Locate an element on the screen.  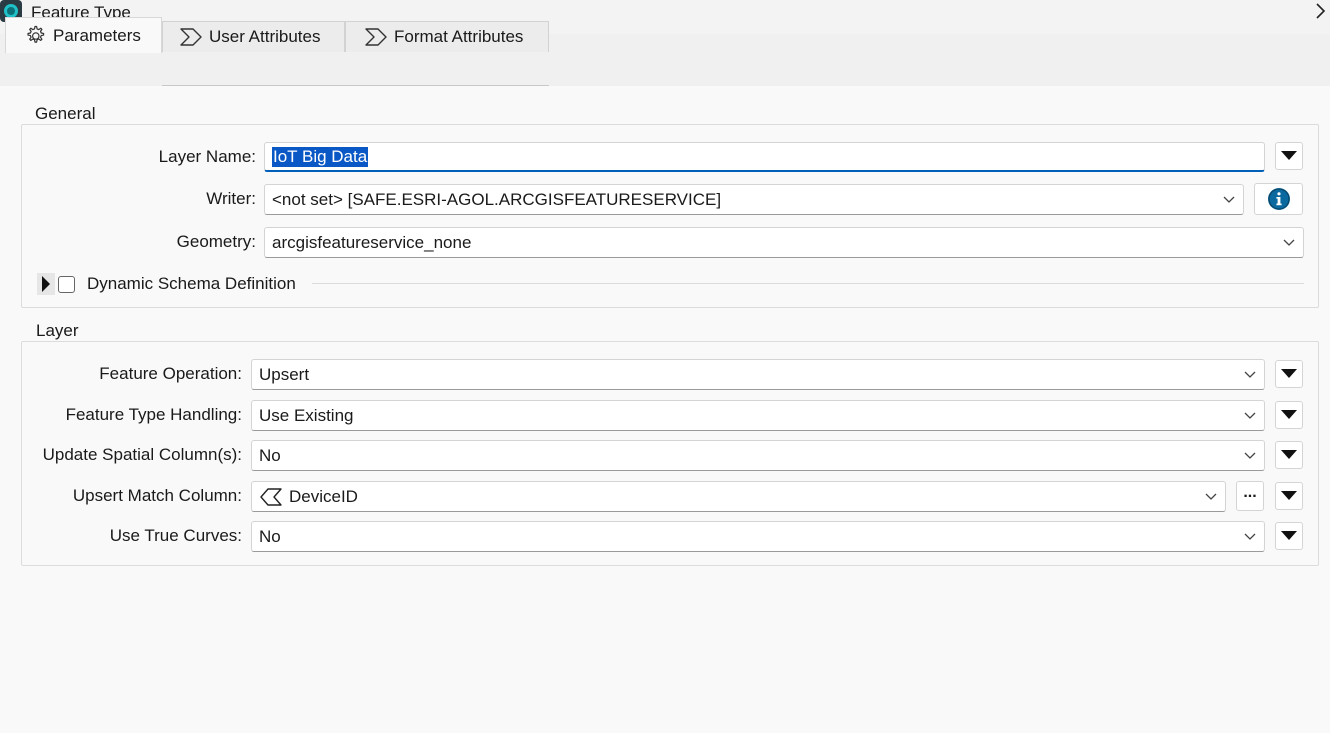
triangle-right-icon is located at coordinates (46, 284).